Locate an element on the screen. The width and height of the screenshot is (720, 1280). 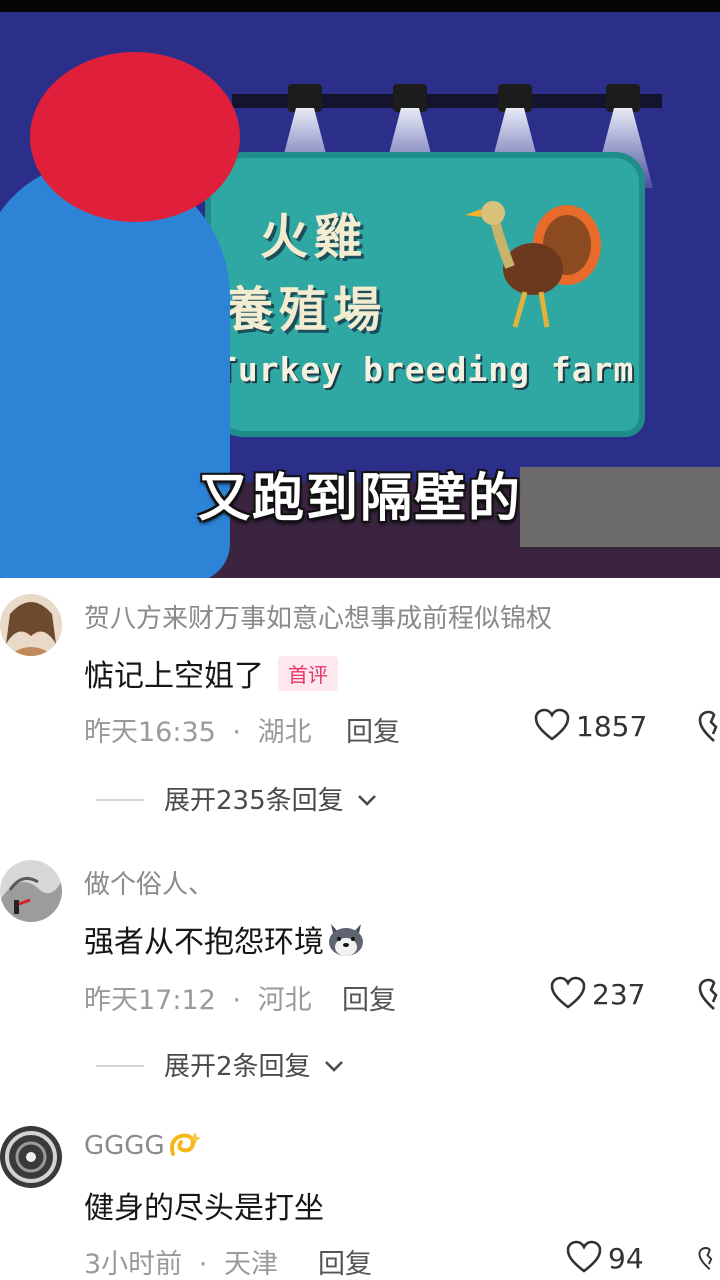
comment-text: 强者从不抱怨环境 is located at coordinates (225, 939).